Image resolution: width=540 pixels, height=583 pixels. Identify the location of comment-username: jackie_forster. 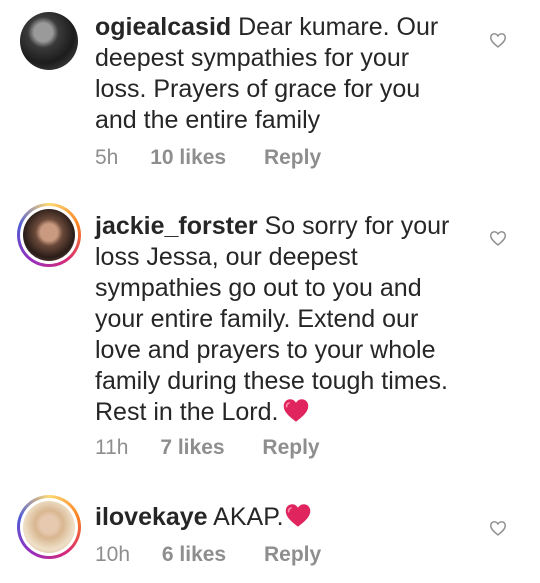
(176, 226).